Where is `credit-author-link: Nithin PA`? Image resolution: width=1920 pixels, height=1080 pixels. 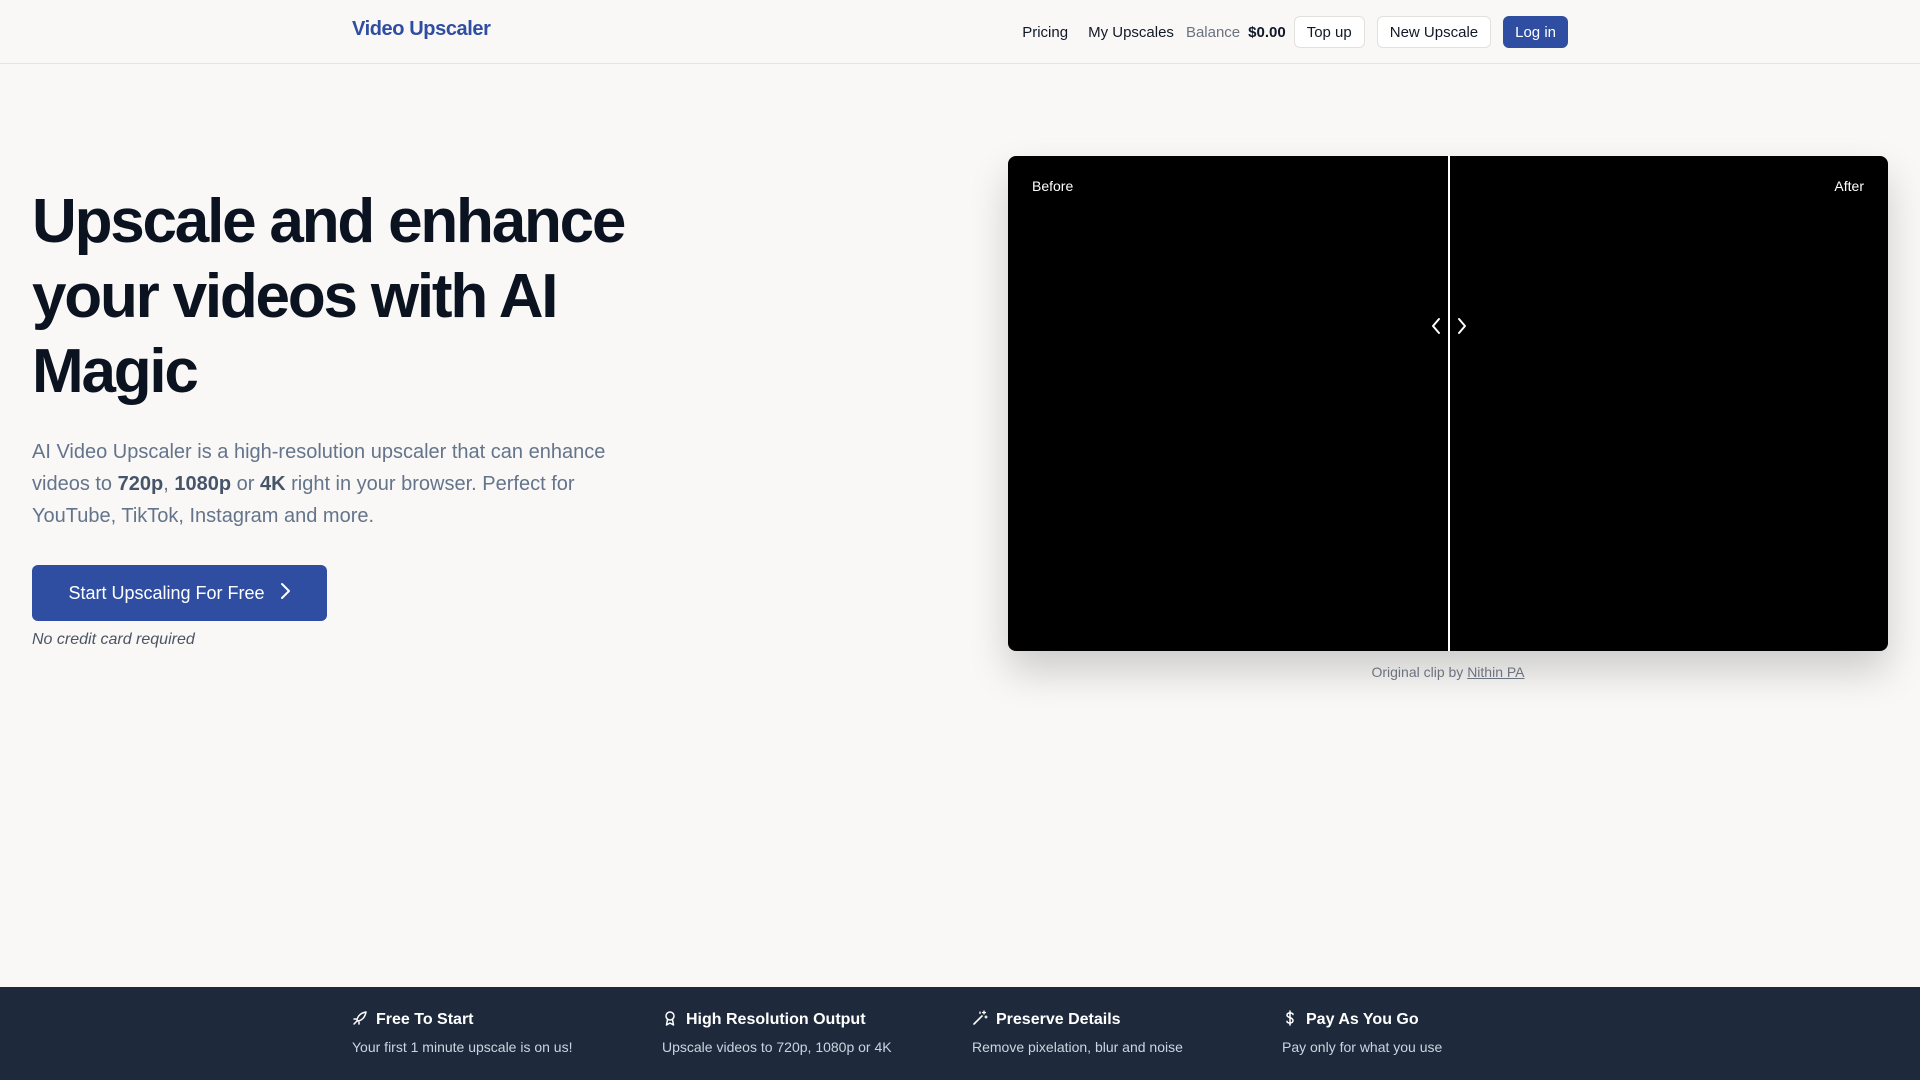
credit-author-link: Nithin PA is located at coordinates (1495, 672).